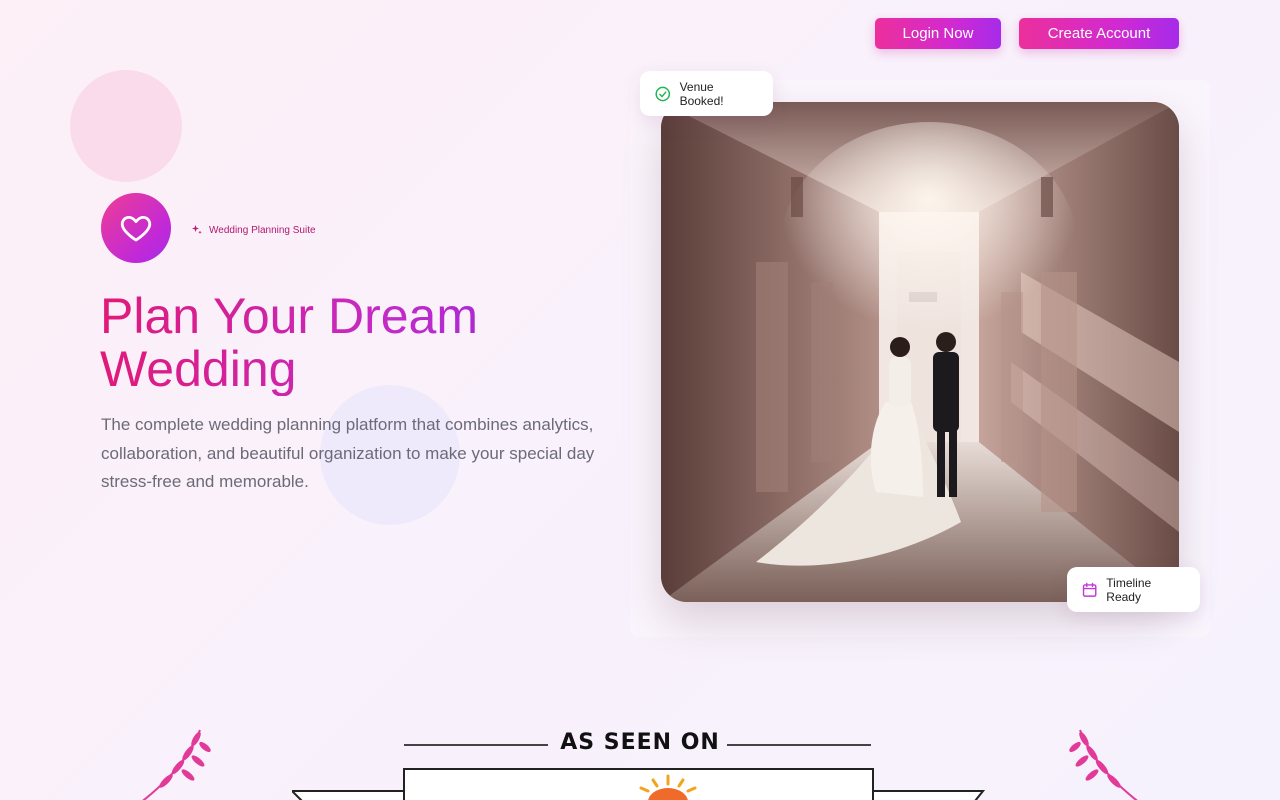  Describe the element at coordinates (1089, 589) in the screenshot. I see `calendar-icon` at that location.